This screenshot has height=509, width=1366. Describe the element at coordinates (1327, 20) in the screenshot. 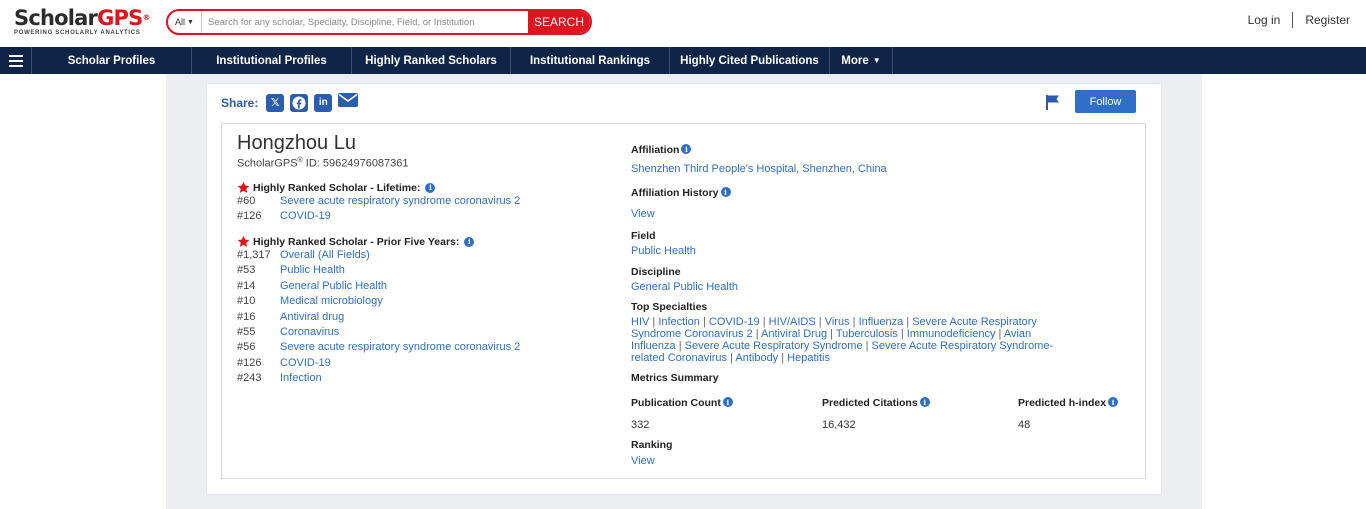

I see `register-link: Register` at that location.